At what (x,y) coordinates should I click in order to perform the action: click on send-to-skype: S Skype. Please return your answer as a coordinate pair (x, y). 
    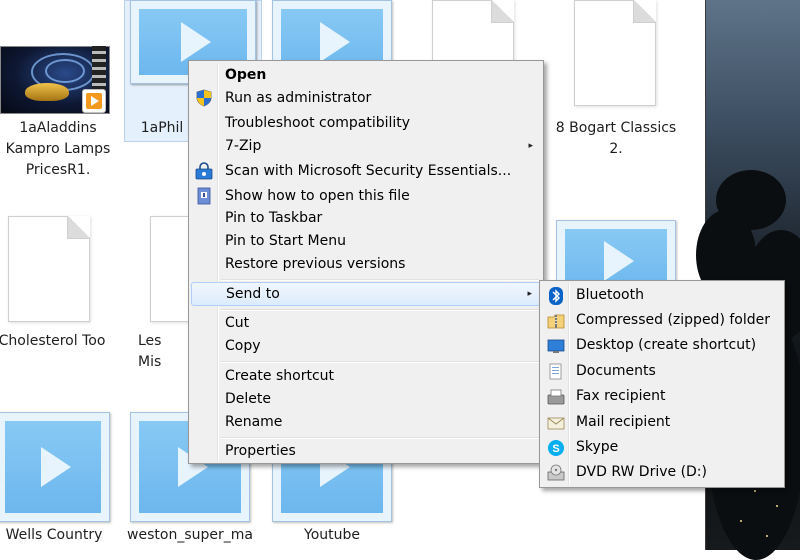
    Looking at the image, I should click on (662, 447).